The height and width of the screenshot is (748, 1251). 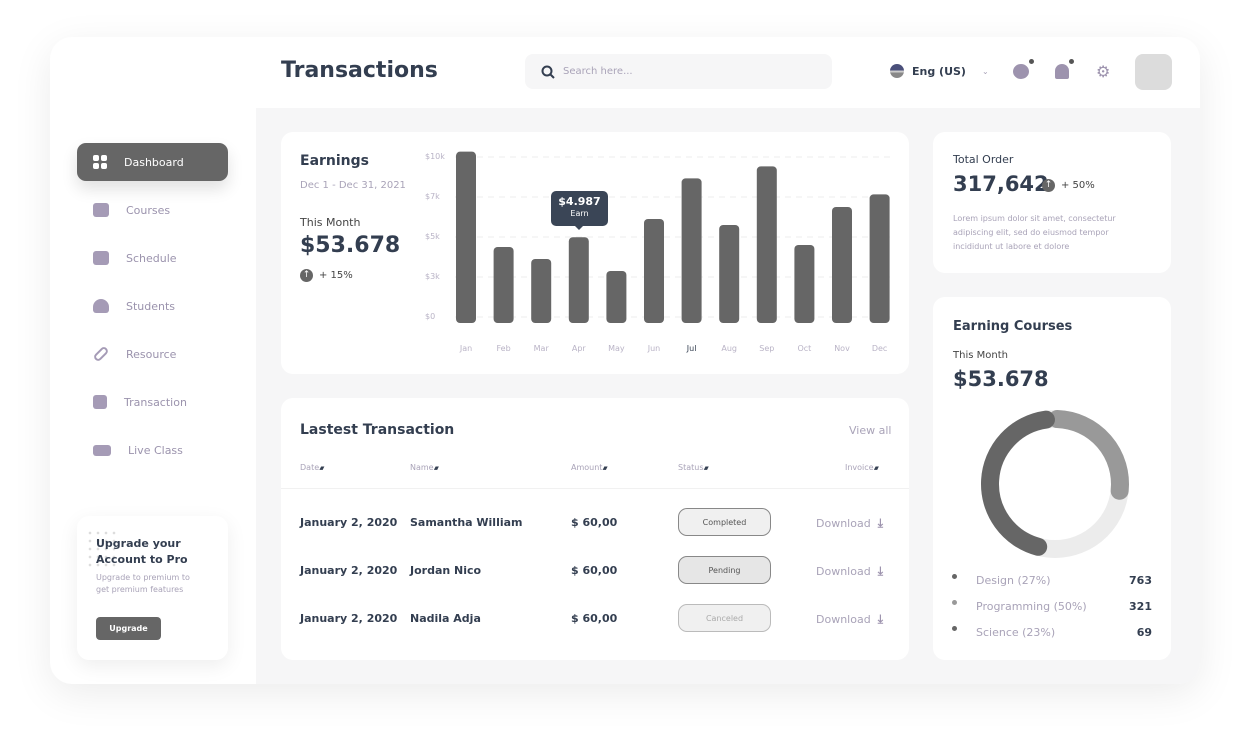 What do you see at coordinates (804, 348) in the screenshot?
I see `x-tick-label: Oct` at bounding box center [804, 348].